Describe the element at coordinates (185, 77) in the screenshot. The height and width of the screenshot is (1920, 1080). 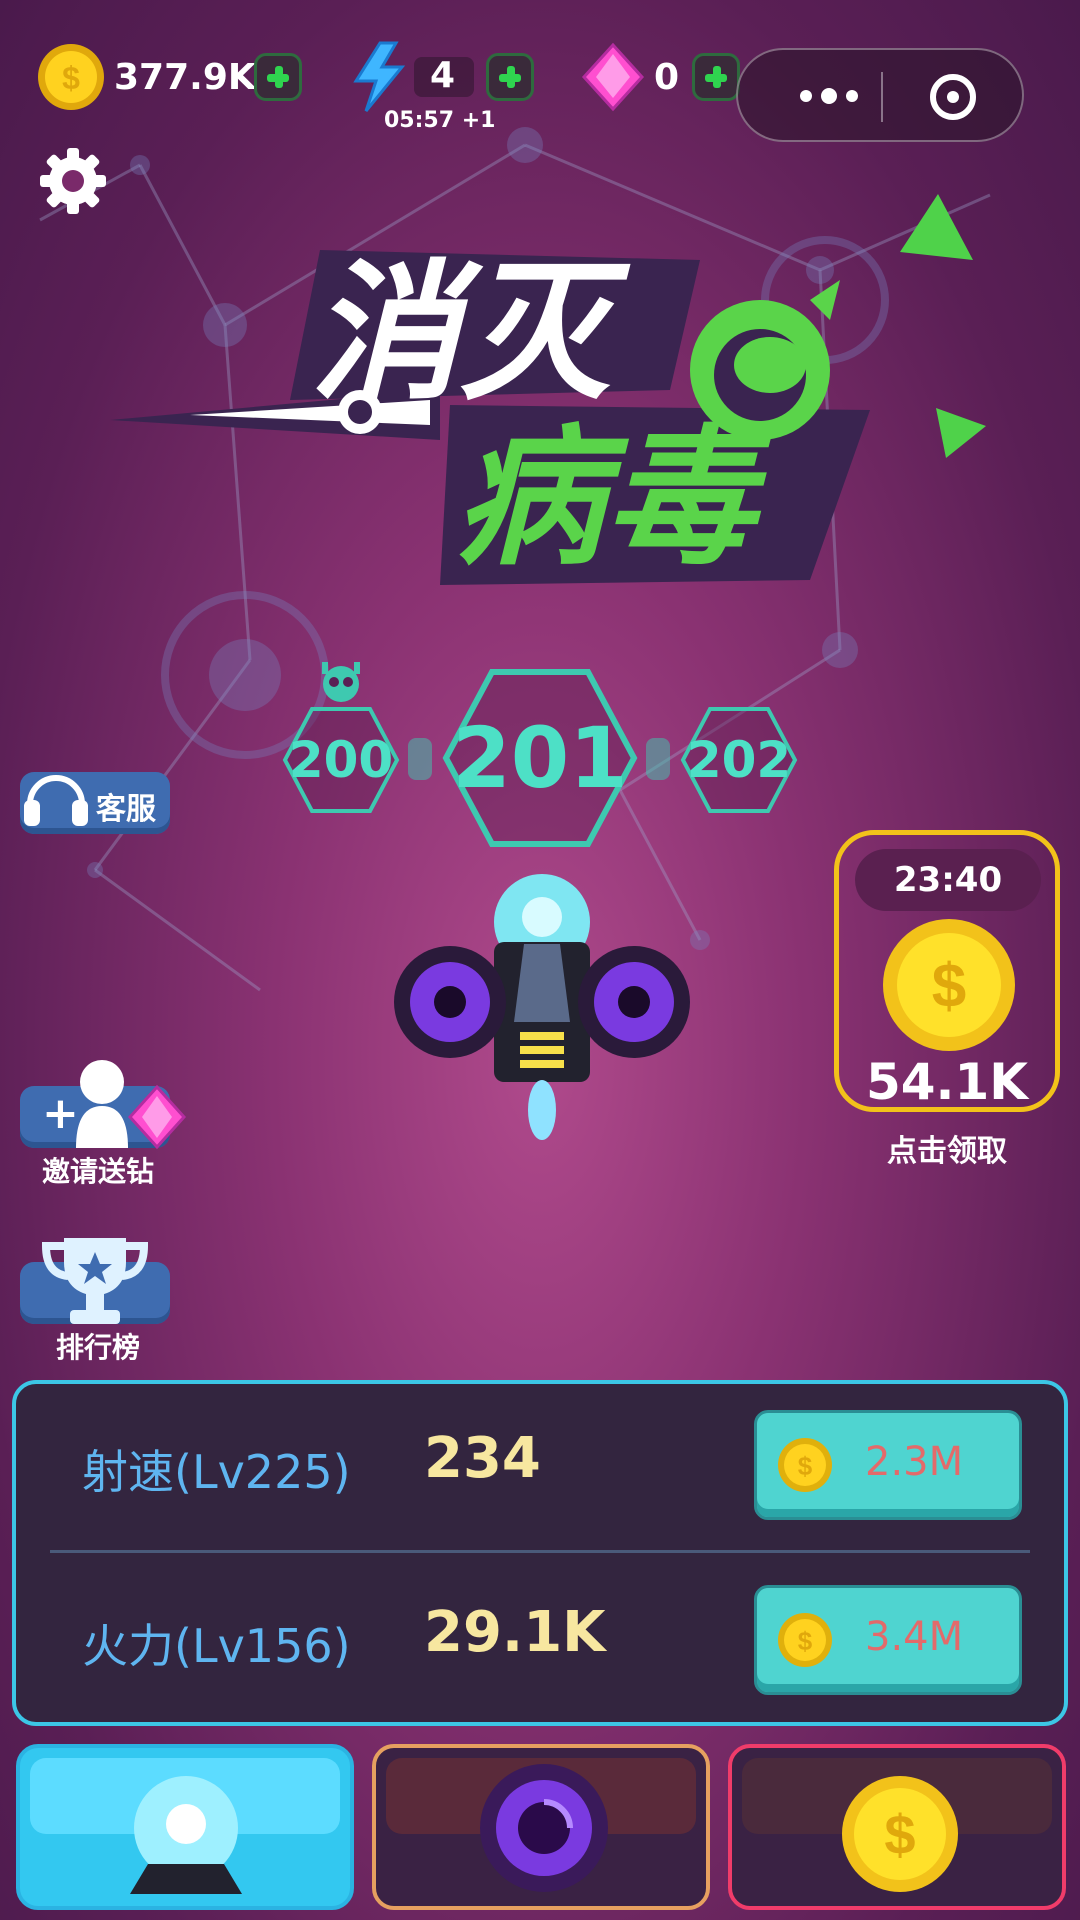
I see `coin-value: 377.9K` at that location.